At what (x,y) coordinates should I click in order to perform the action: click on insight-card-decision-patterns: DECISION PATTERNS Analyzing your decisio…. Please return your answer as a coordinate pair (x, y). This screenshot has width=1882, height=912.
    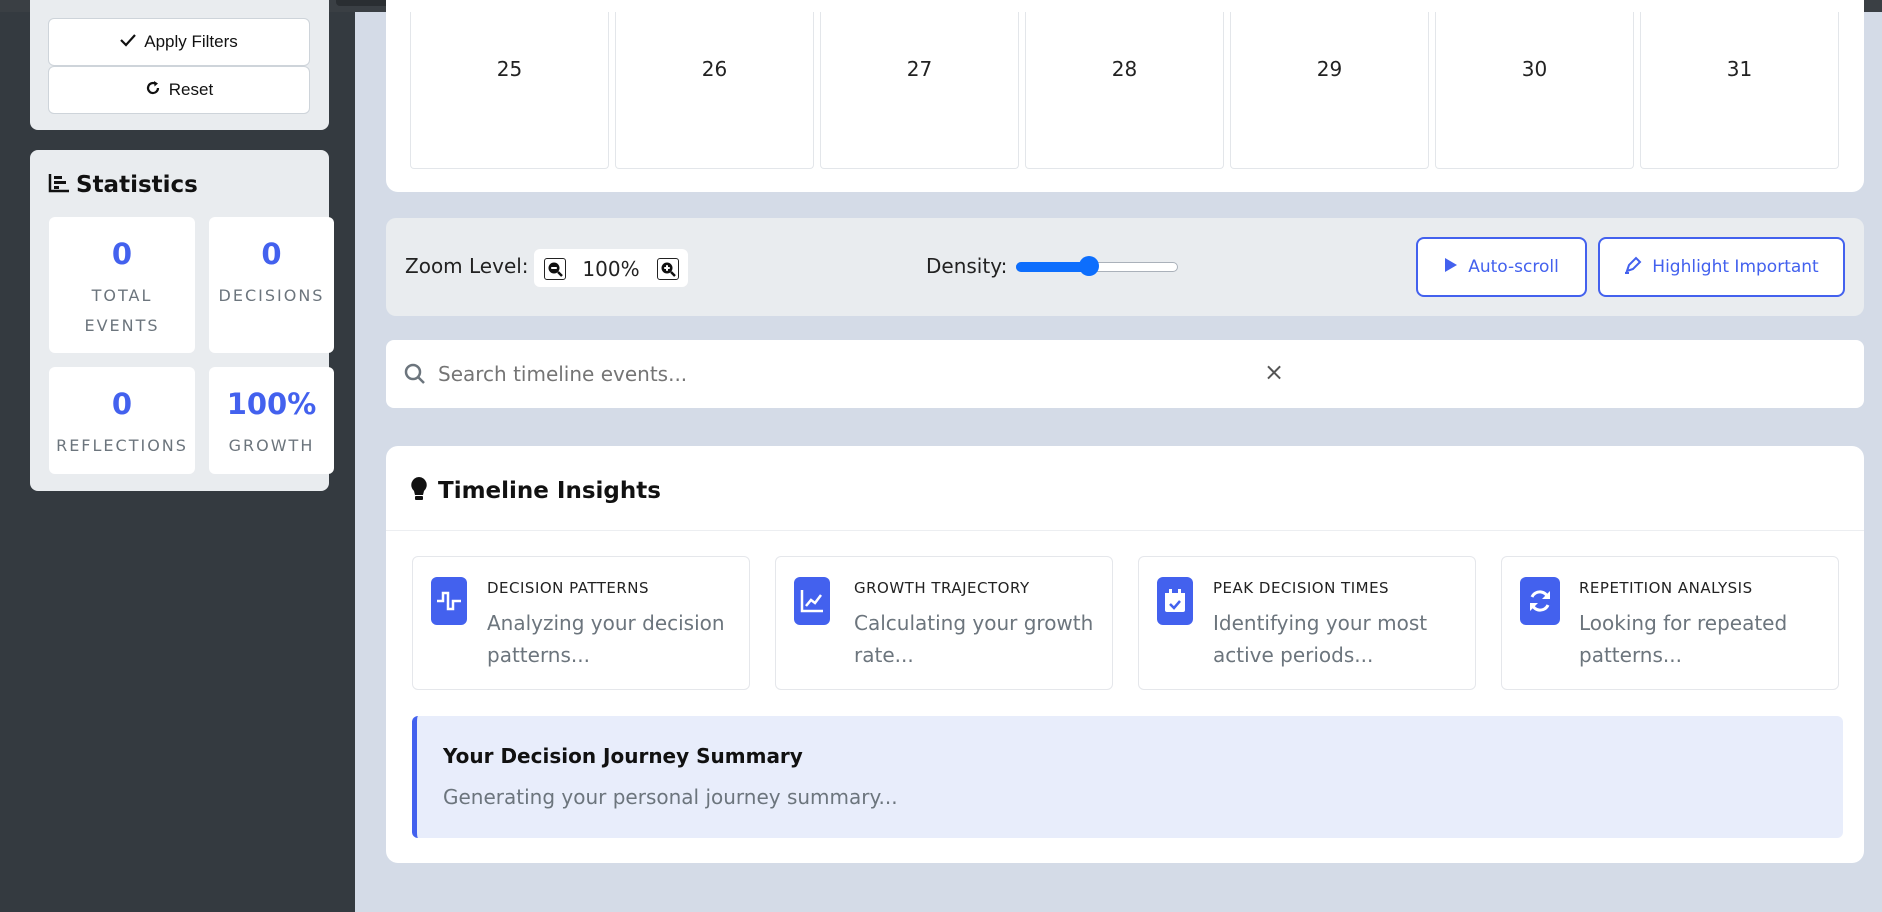
    Looking at the image, I should click on (581, 623).